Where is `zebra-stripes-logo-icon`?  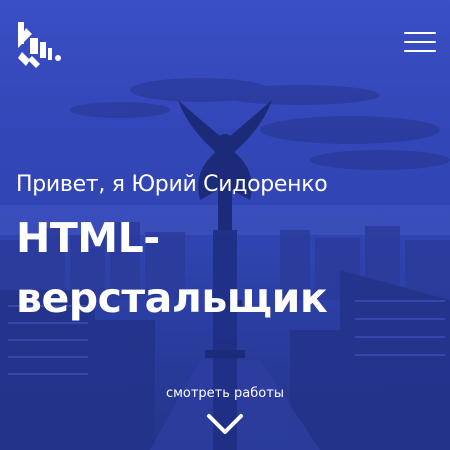 zebra-stripes-logo-icon is located at coordinates (38, 44).